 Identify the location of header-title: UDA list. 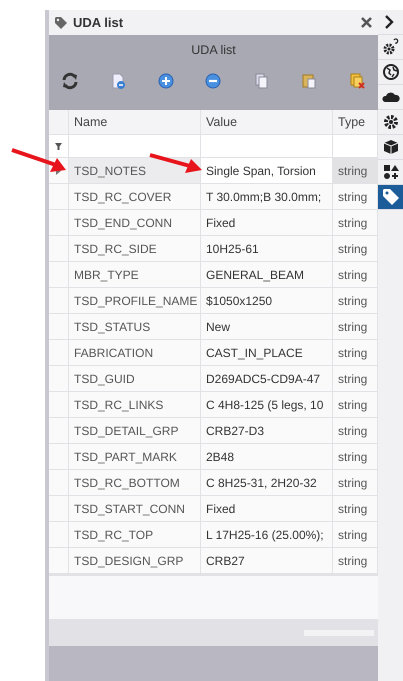
(213, 50).